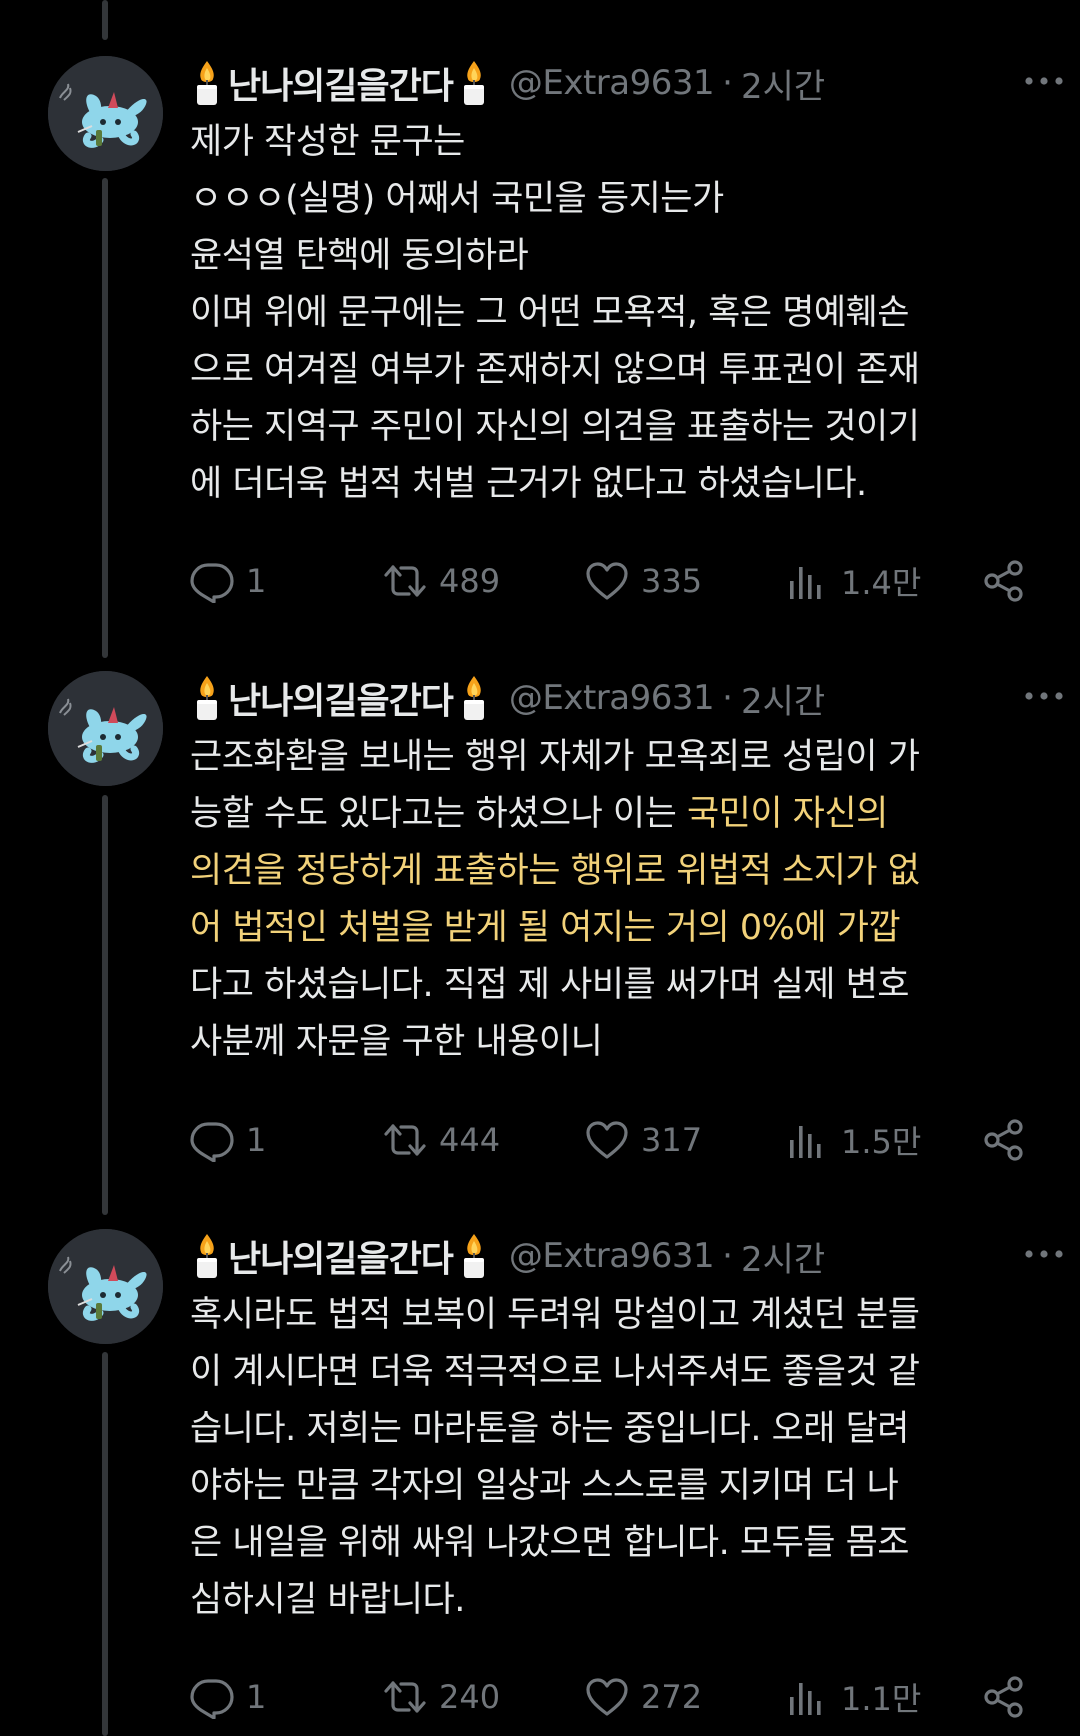  Describe the element at coordinates (470, 1697) in the screenshot. I see `retweet-count: 240` at that location.